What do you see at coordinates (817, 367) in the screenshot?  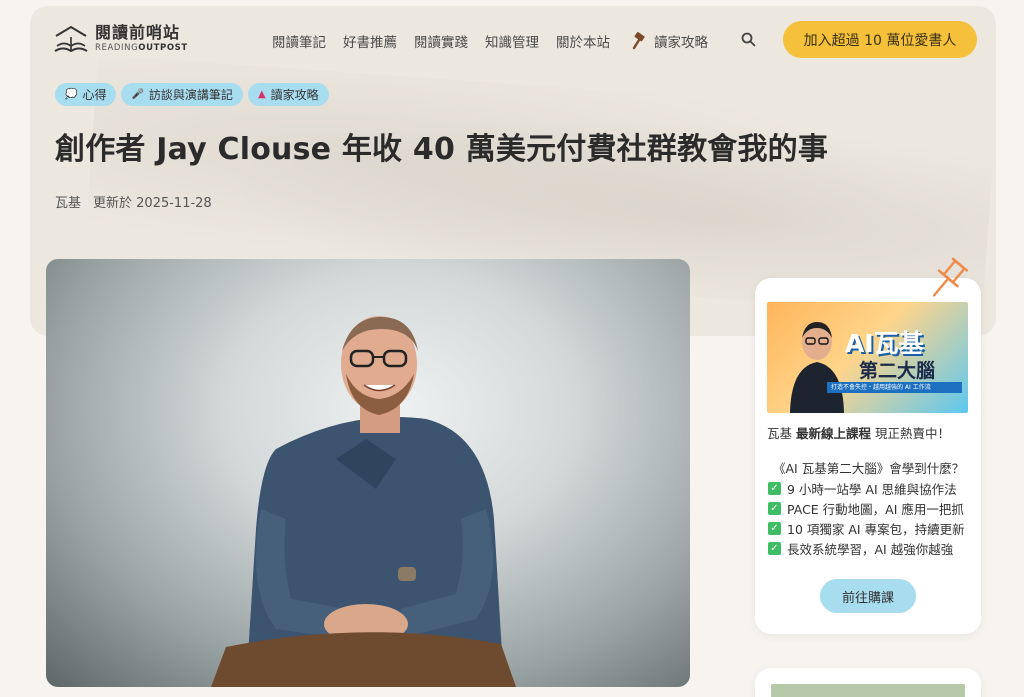 I see `instructor-illustration` at bounding box center [817, 367].